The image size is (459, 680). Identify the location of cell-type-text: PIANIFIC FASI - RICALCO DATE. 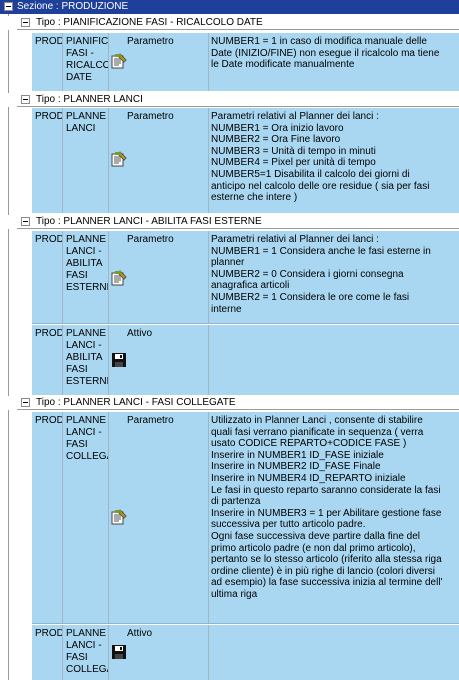
(87, 59).